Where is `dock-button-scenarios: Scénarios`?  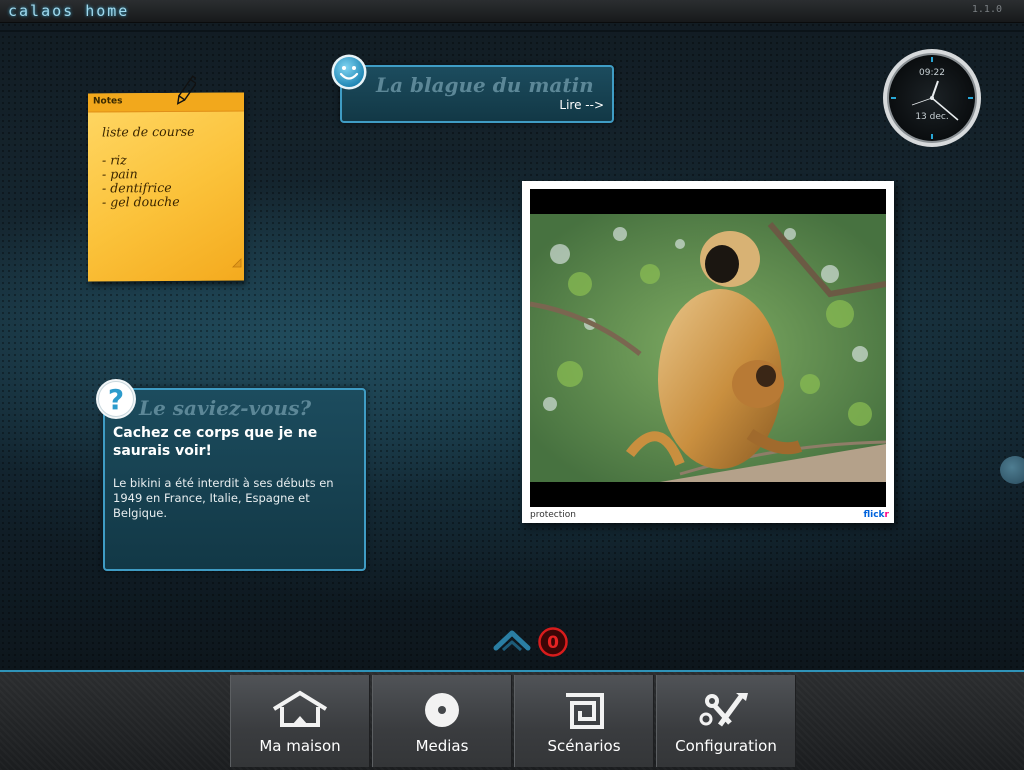 dock-button-scenarios: Scénarios is located at coordinates (584, 721).